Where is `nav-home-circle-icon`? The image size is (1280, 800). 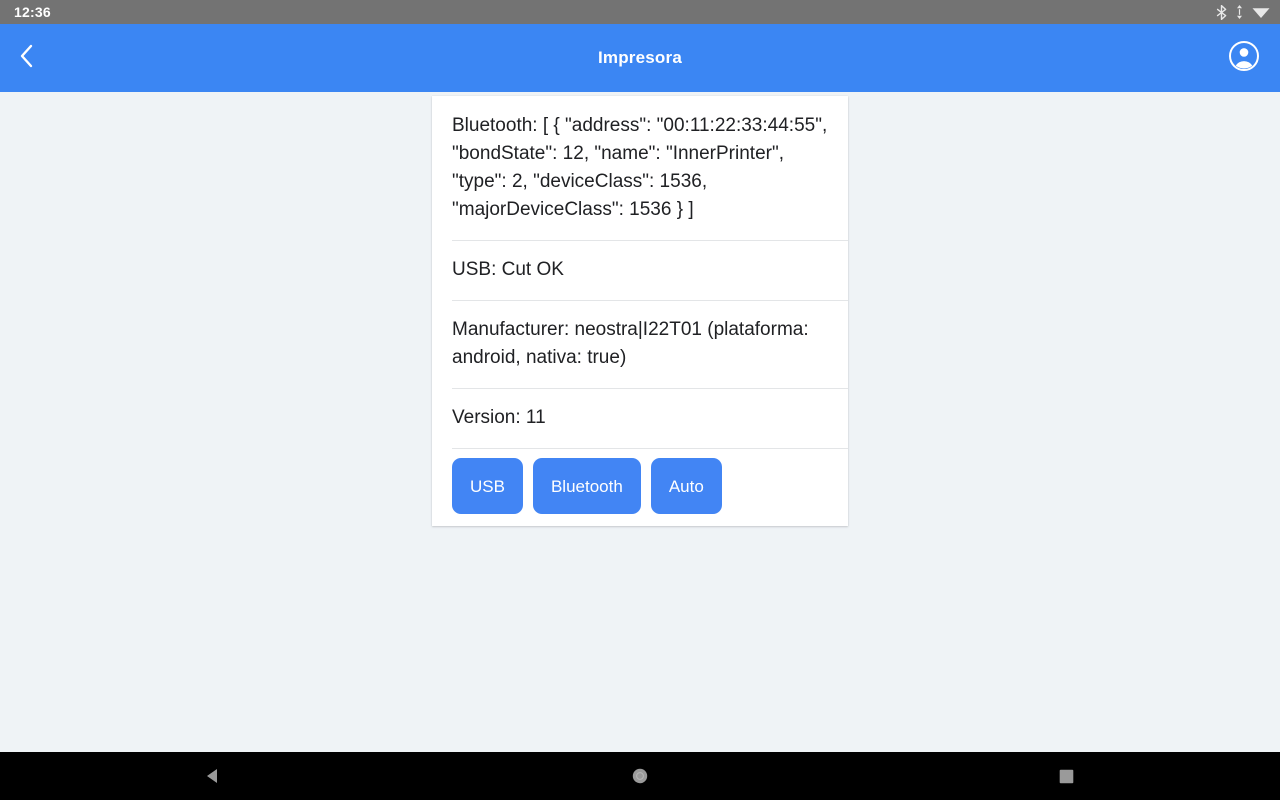 nav-home-circle-icon is located at coordinates (640, 776).